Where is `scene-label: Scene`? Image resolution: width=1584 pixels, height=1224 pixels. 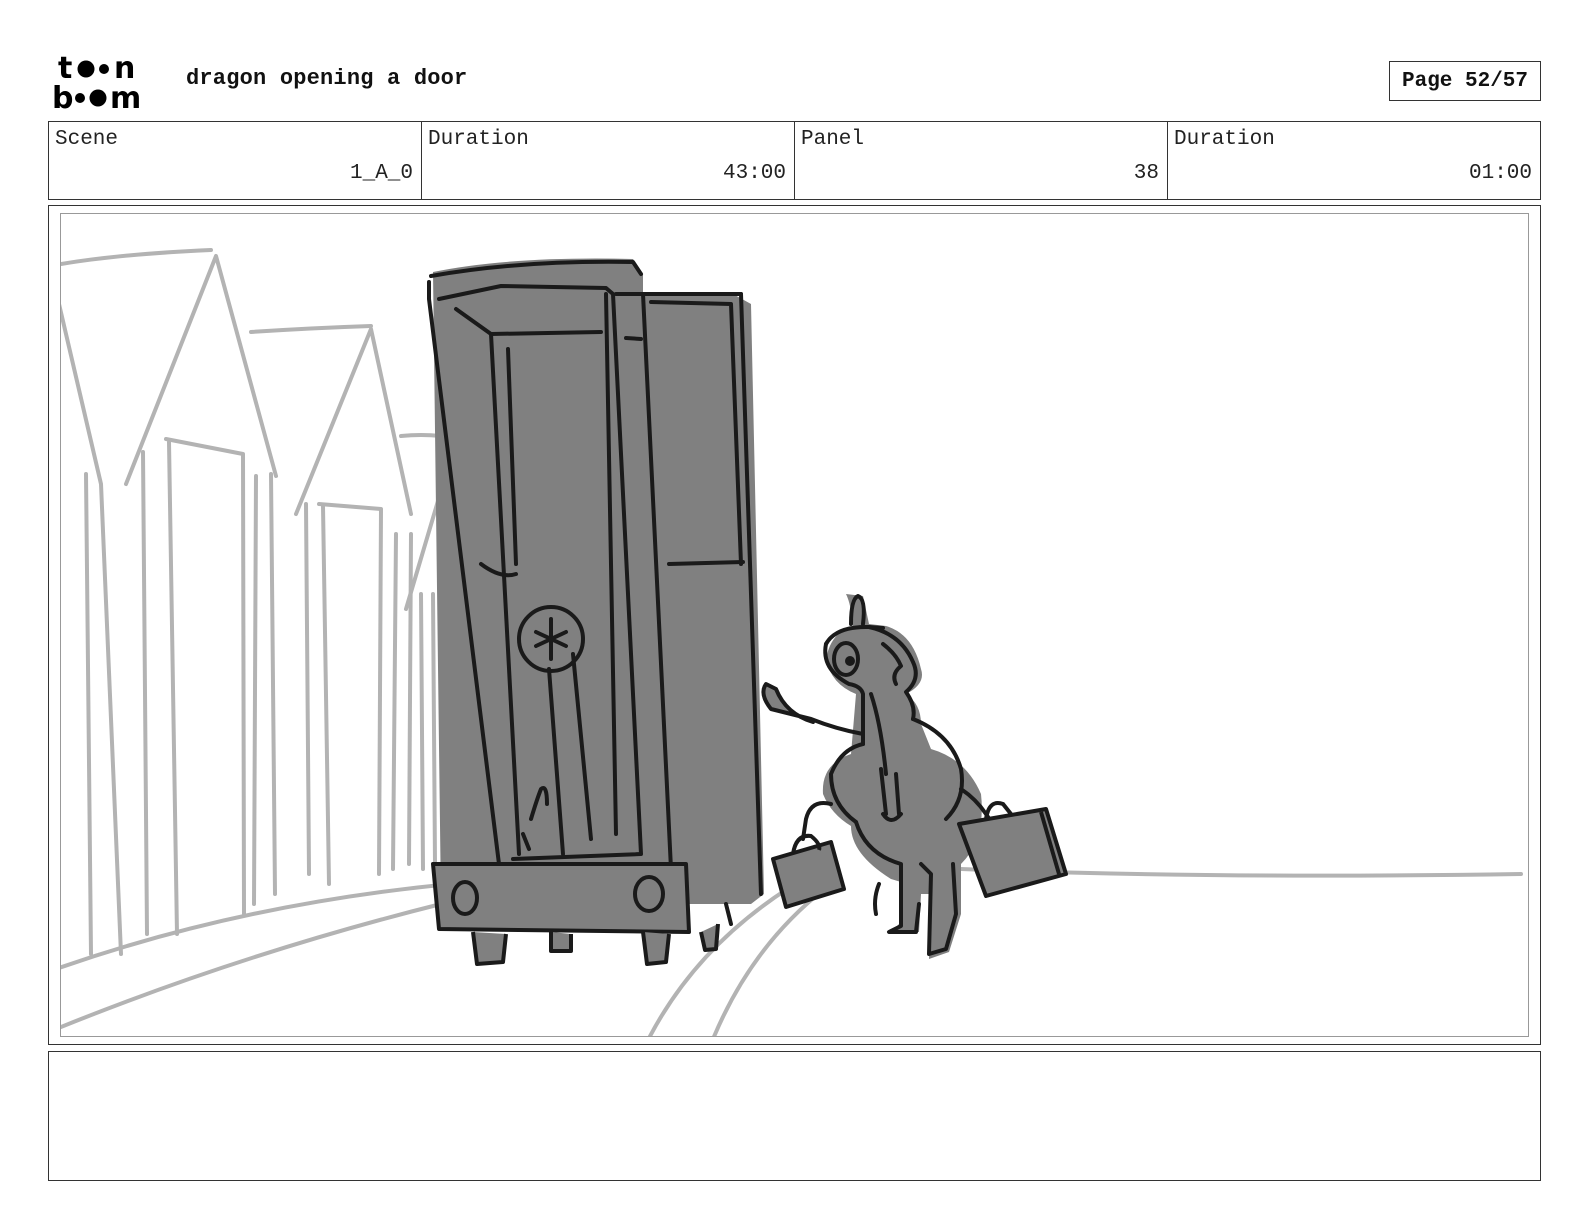 scene-label: Scene is located at coordinates (87, 139).